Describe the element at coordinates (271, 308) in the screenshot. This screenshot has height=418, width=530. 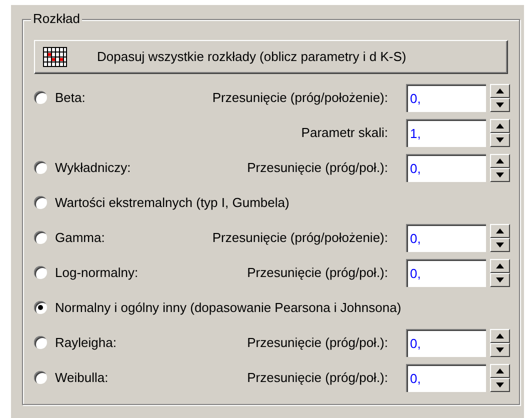
I see `radio-option: Normalny i ogólny inny (dopasowanie Pearsona i Johnsona)` at that location.